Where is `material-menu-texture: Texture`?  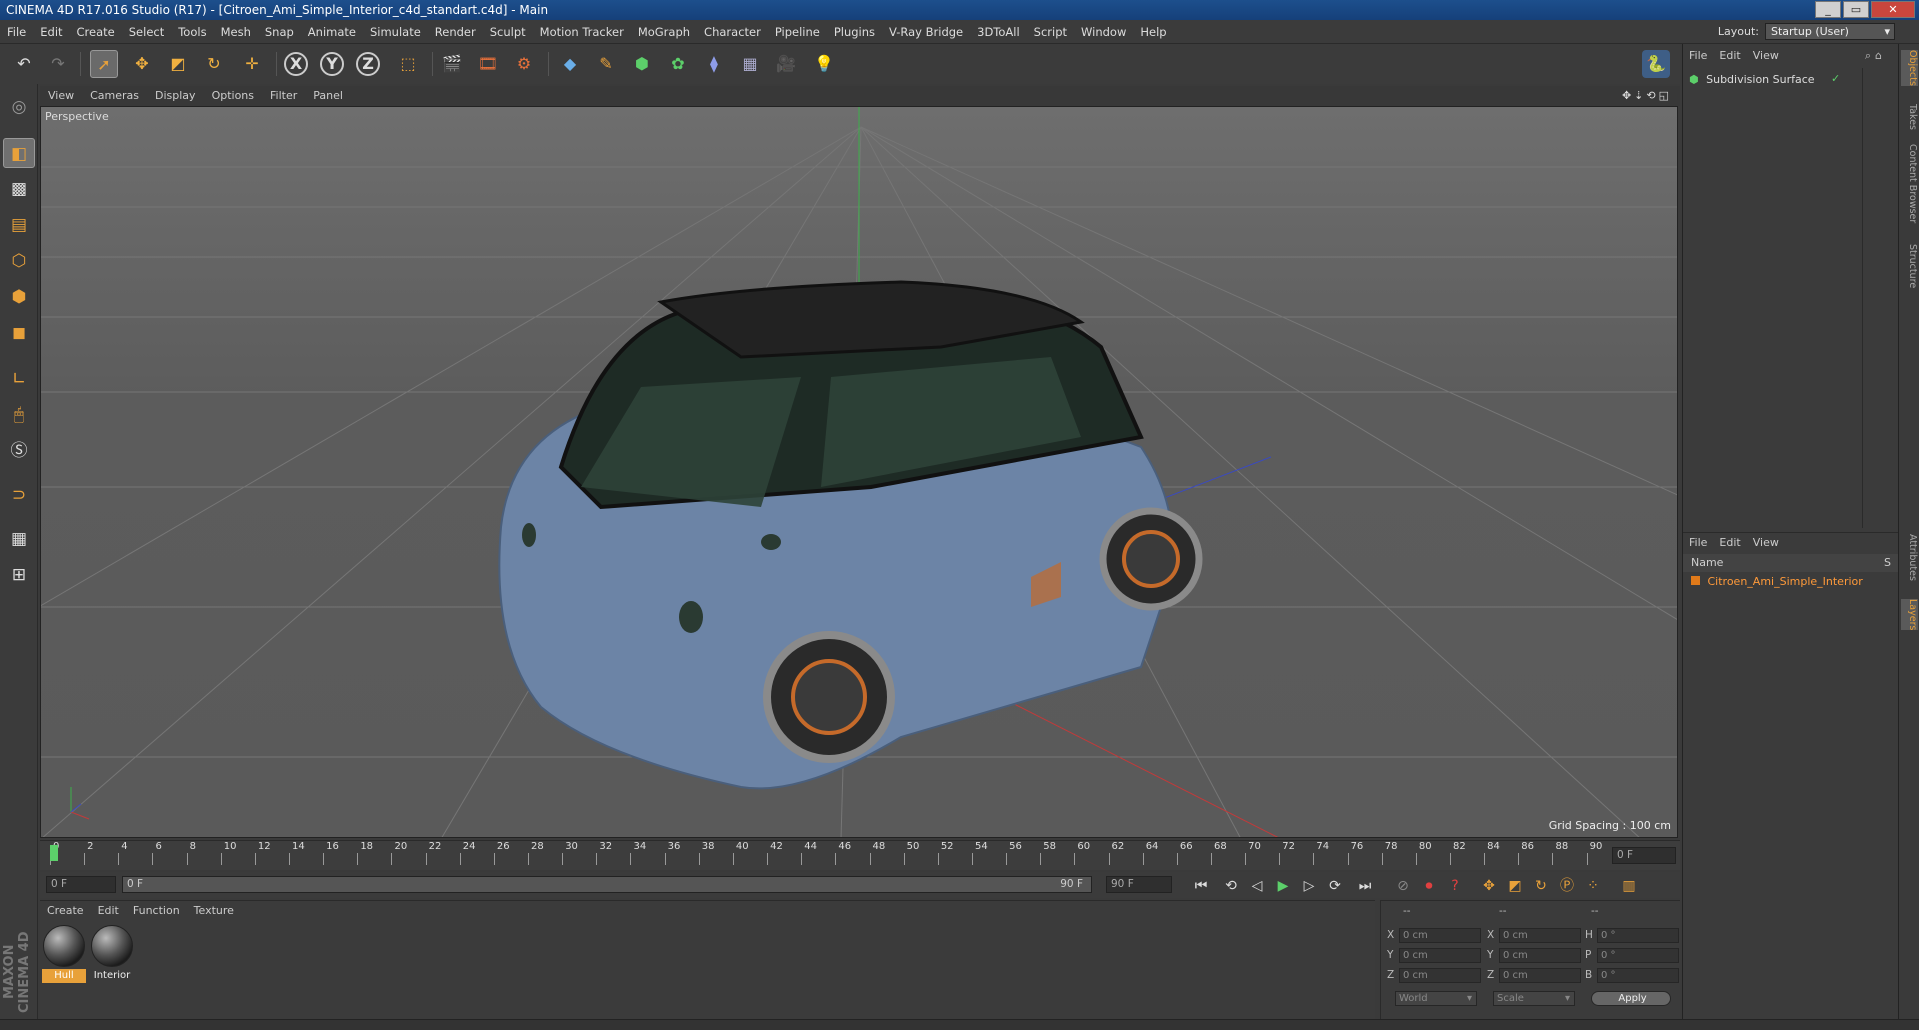 material-menu-texture: Texture is located at coordinates (214, 911).